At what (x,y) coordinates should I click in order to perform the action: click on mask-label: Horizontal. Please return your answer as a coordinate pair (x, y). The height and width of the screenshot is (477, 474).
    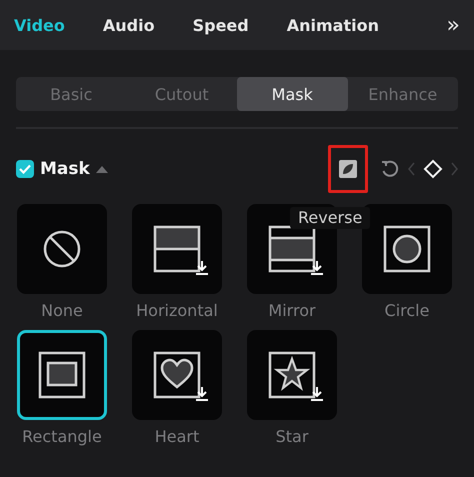
    Looking at the image, I should click on (177, 310).